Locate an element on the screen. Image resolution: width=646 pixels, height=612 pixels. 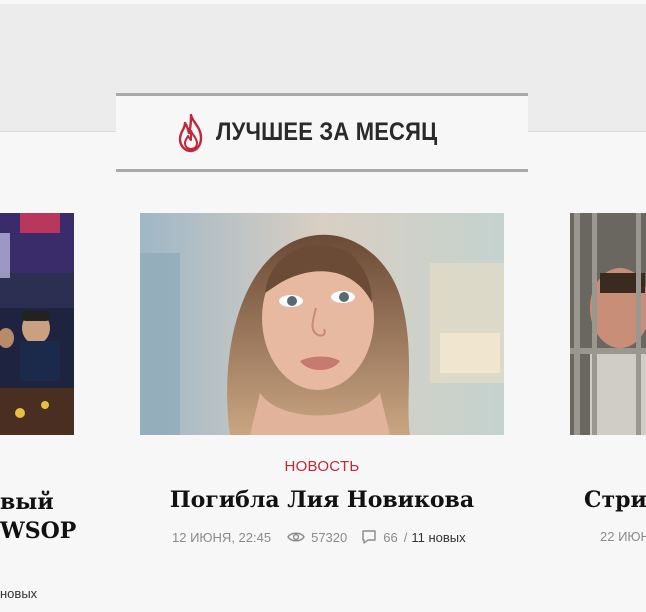
article-title-left: вый is located at coordinates (27, 502).